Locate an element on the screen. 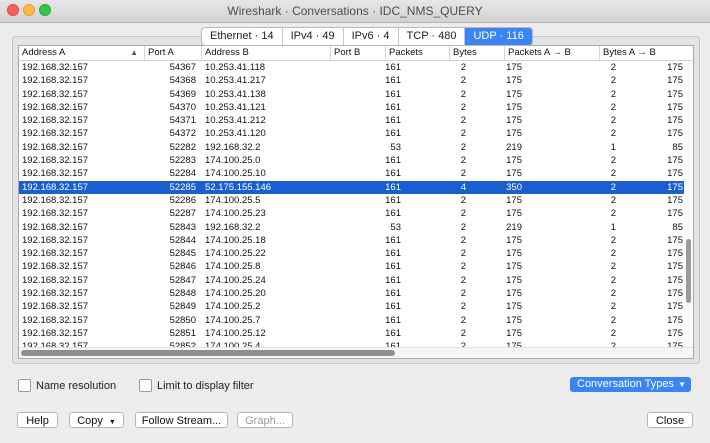 Image resolution: width=710 pixels, height=443 pixels. column-header-port-b: Port B is located at coordinates (358, 53).